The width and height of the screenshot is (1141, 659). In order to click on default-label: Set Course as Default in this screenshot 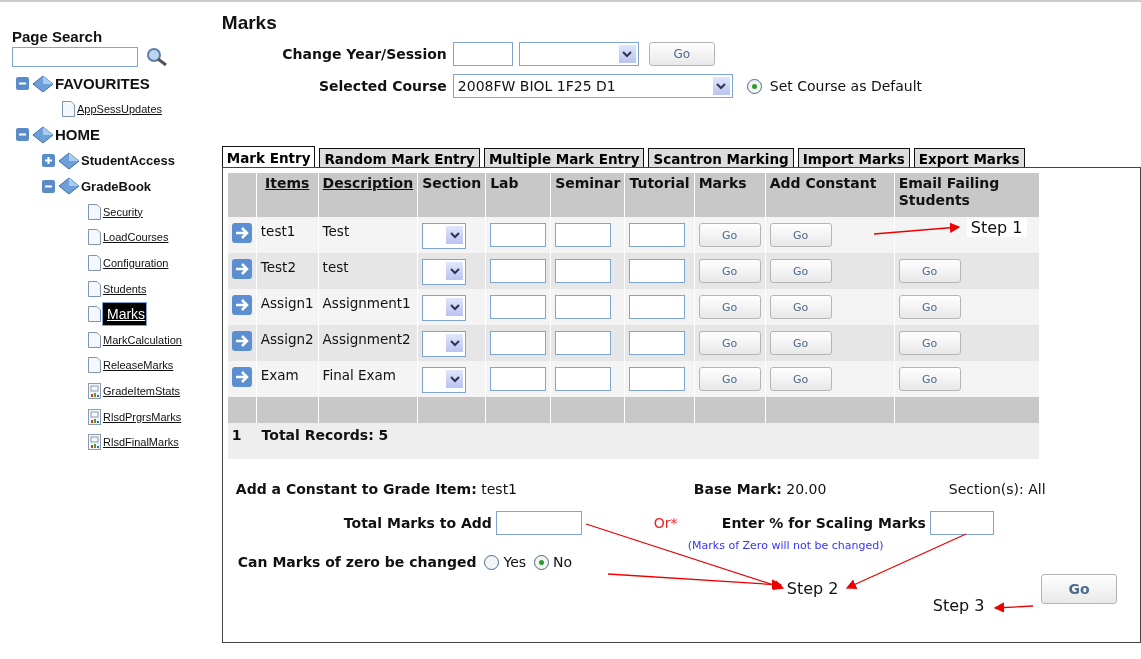, I will do `click(846, 86)`.